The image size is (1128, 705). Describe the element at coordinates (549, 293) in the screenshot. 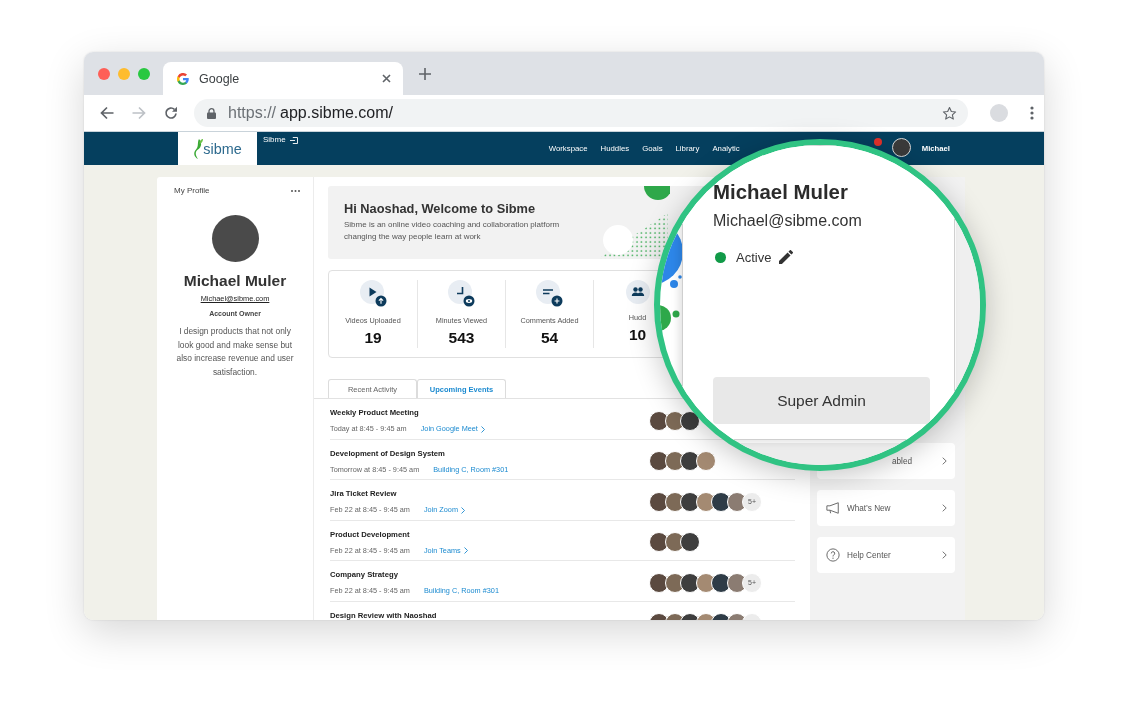

I see `comment-icon` at that location.